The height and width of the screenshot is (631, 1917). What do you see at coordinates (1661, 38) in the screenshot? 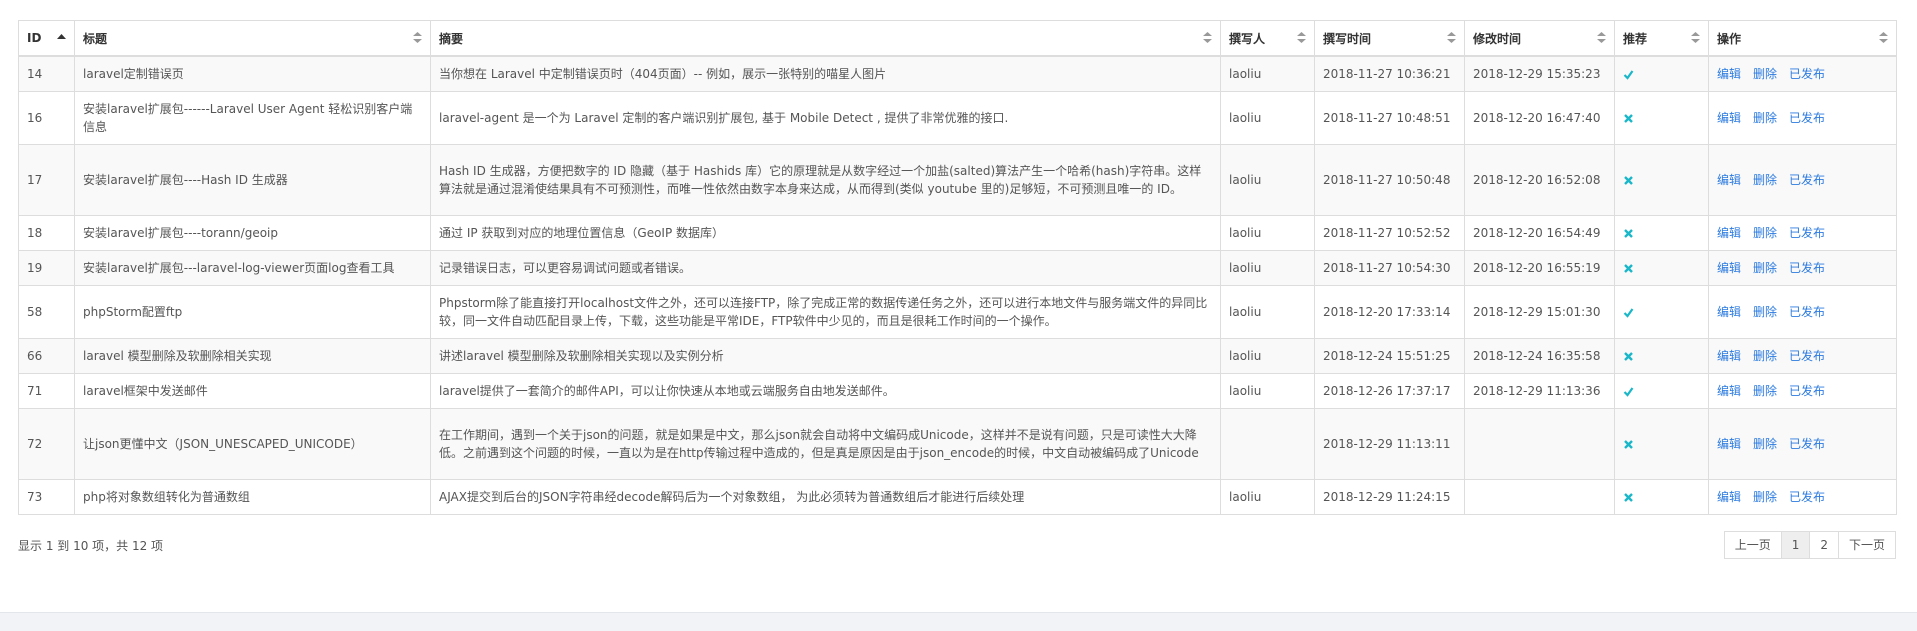
I see `column-header-recommended: 推荐` at bounding box center [1661, 38].